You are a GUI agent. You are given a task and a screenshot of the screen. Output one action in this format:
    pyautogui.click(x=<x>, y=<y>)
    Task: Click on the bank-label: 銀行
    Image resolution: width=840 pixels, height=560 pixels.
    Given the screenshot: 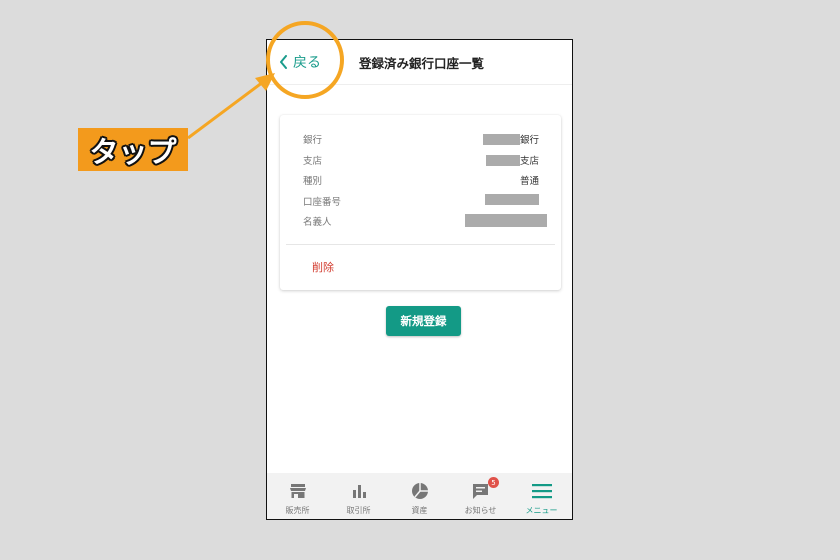 What is the action you would take?
    pyautogui.click(x=313, y=140)
    